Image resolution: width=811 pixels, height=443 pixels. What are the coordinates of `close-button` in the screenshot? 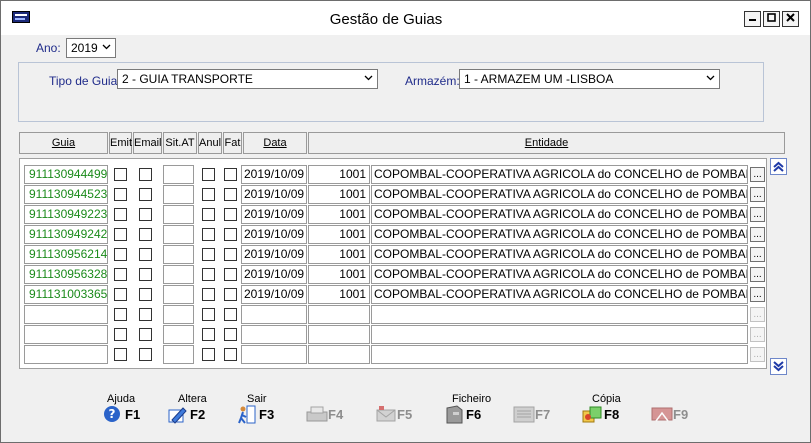 It's located at (790, 19).